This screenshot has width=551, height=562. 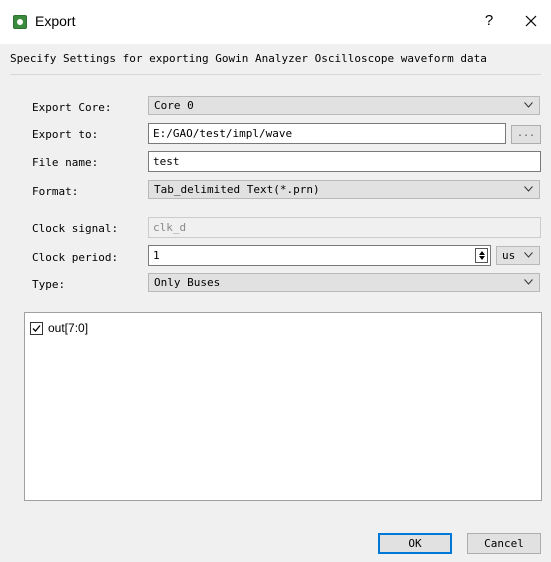 What do you see at coordinates (344, 105) in the screenshot?
I see `export-core-select: Core 0` at bounding box center [344, 105].